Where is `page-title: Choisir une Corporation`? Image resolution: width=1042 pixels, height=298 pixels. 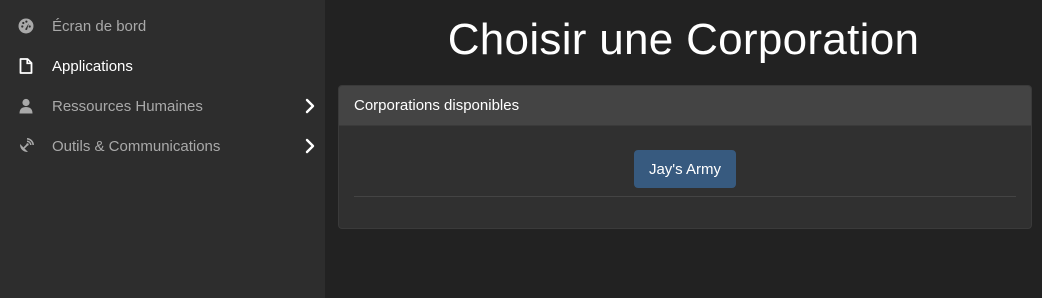 page-title: Choisir une Corporation is located at coordinates (683, 39).